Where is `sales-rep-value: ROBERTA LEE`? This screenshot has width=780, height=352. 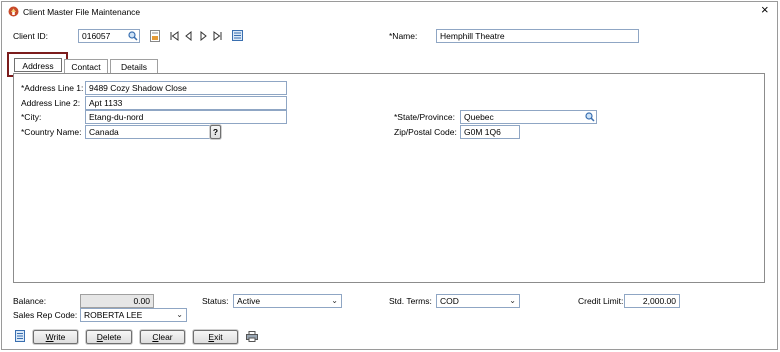
sales-rep-value: ROBERTA LEE is located at coordinates (113, 315).